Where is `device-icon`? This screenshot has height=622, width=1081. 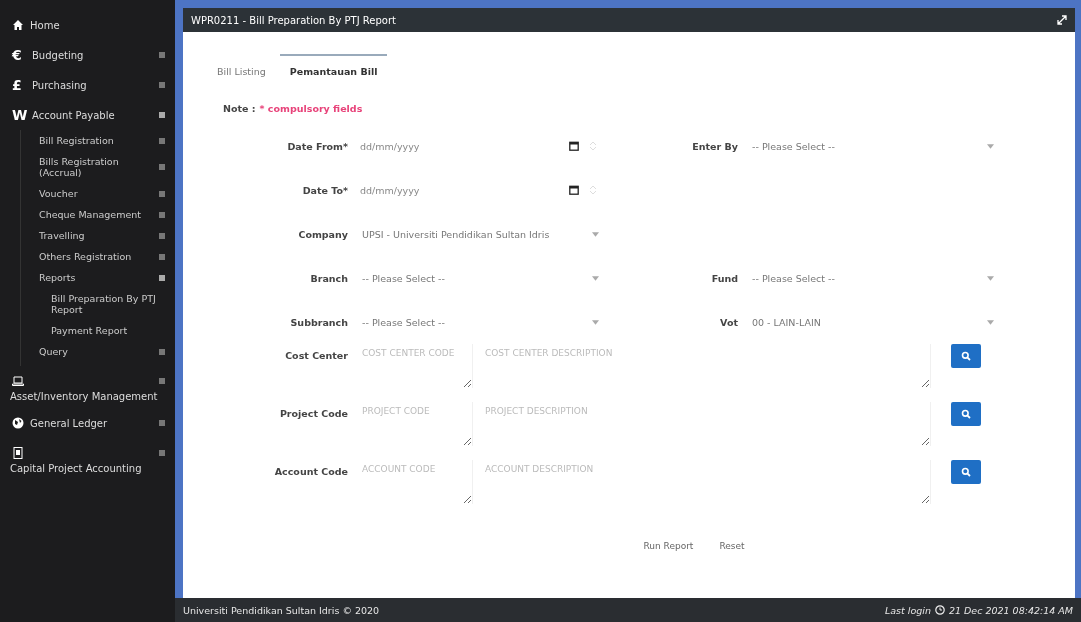 device-icon is located at coordinates (18, 453).